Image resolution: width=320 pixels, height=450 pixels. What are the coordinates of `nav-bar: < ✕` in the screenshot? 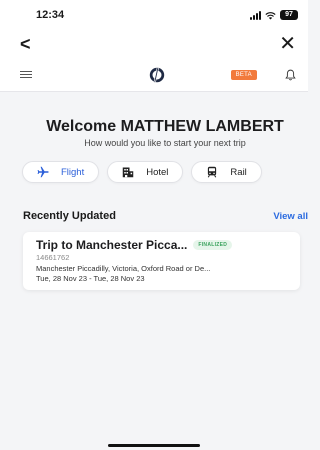 It's located at (154, 44).